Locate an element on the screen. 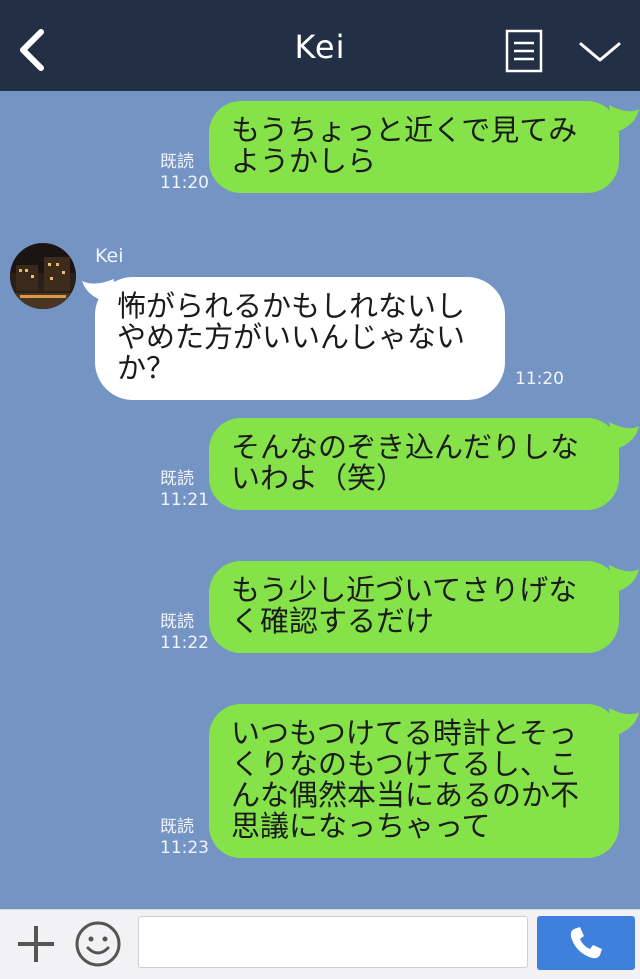 This screenshot has height=979, width=640. message-bubble-received: 怖がられるかもしれないし やめた方がいいんじゃない か？ is located at coordinates (300, 338).